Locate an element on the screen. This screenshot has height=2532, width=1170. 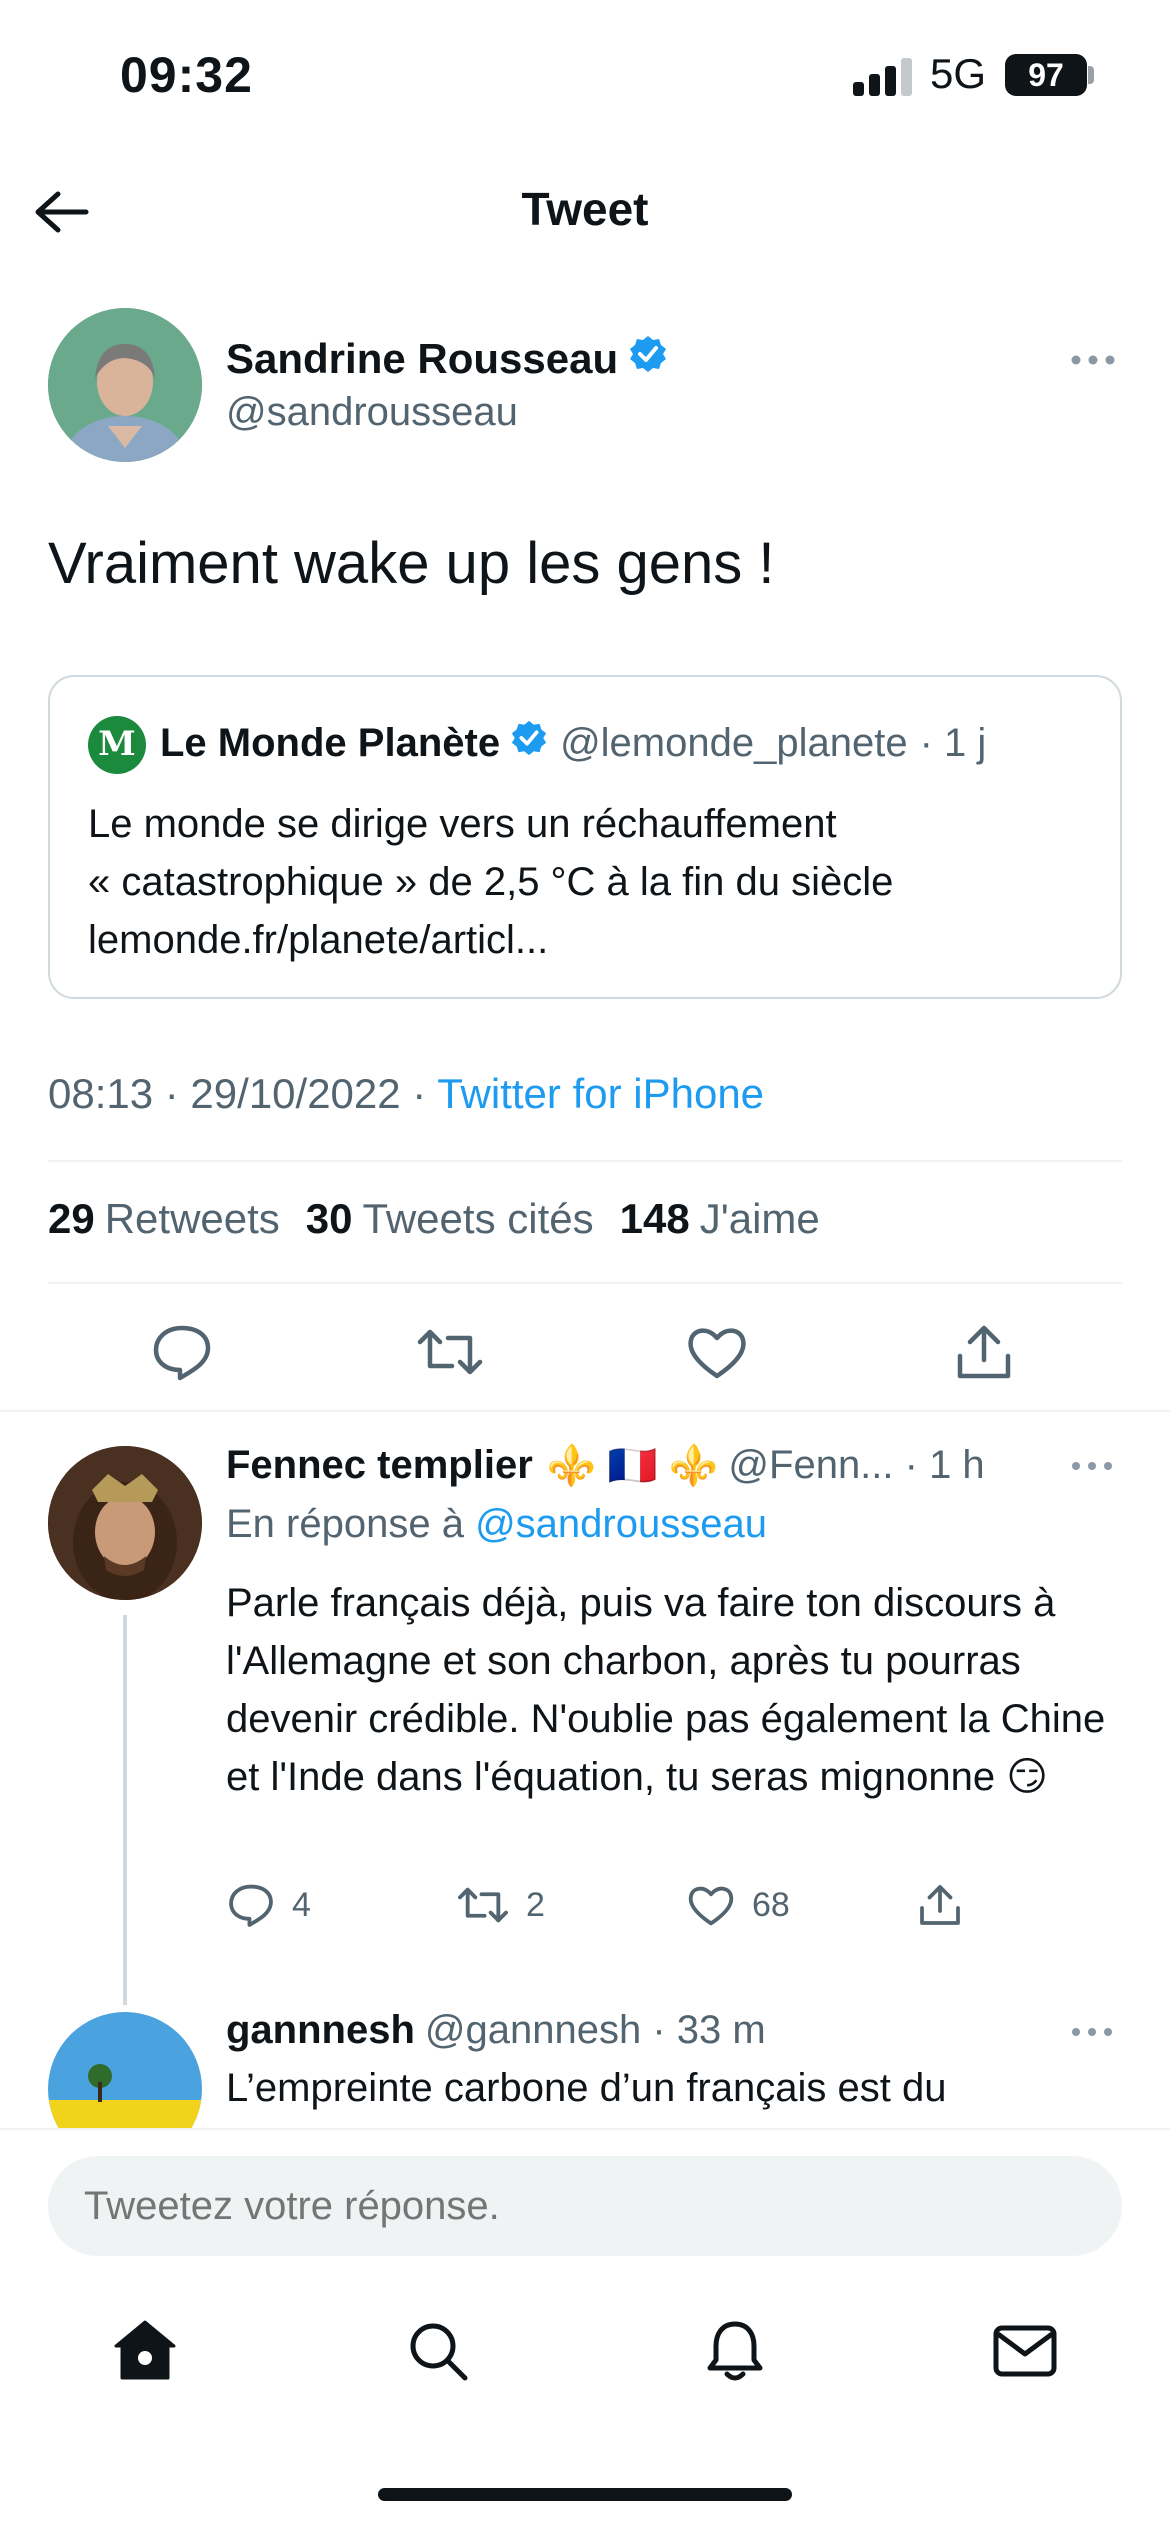
author-name: Sandrine Rousseau is located at coordinates (447, 359).